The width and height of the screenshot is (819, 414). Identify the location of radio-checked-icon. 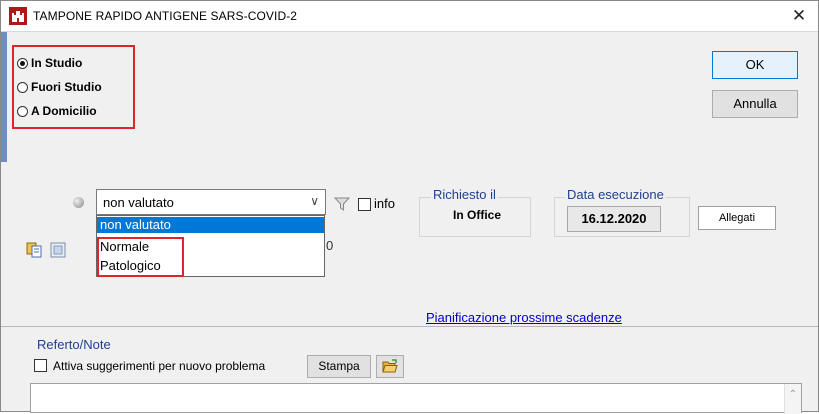
(22, 63).